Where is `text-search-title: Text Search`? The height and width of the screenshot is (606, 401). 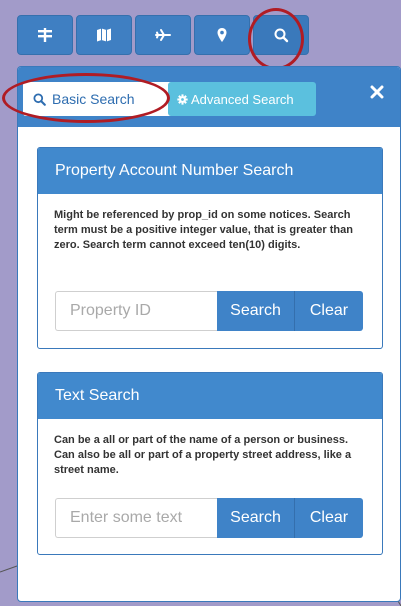
text-search-title: Text Search is located at coordinates (210, 396).